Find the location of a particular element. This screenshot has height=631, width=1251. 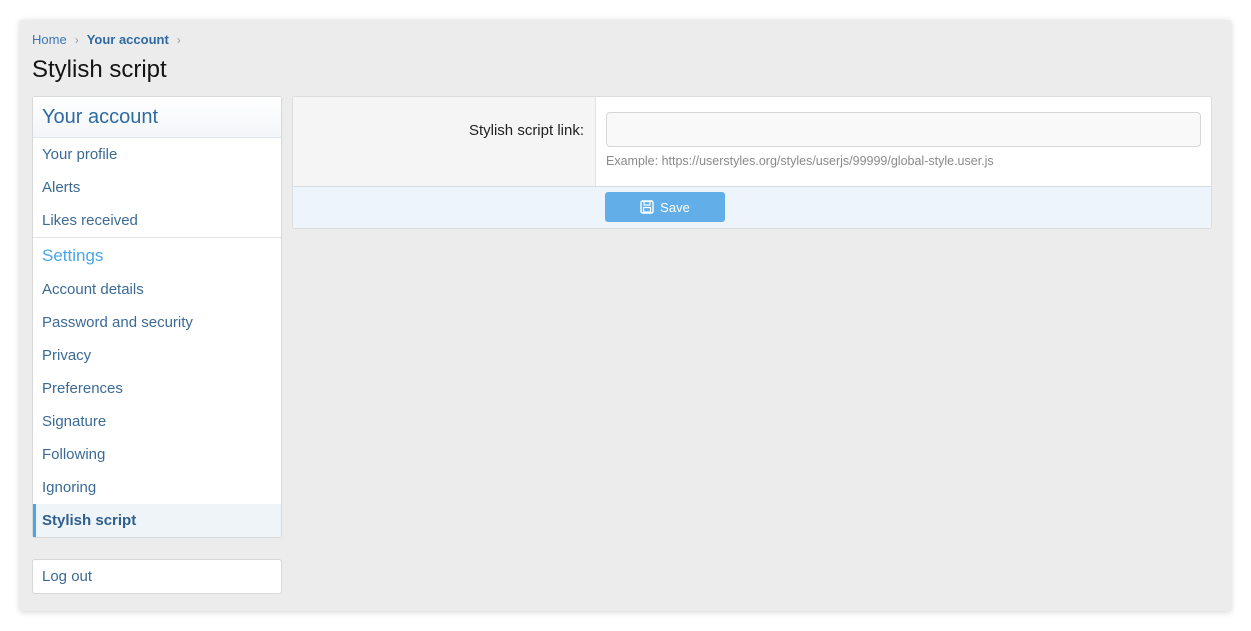

breadcrumb: Home › Your account › is located at coordinates (110, 39).